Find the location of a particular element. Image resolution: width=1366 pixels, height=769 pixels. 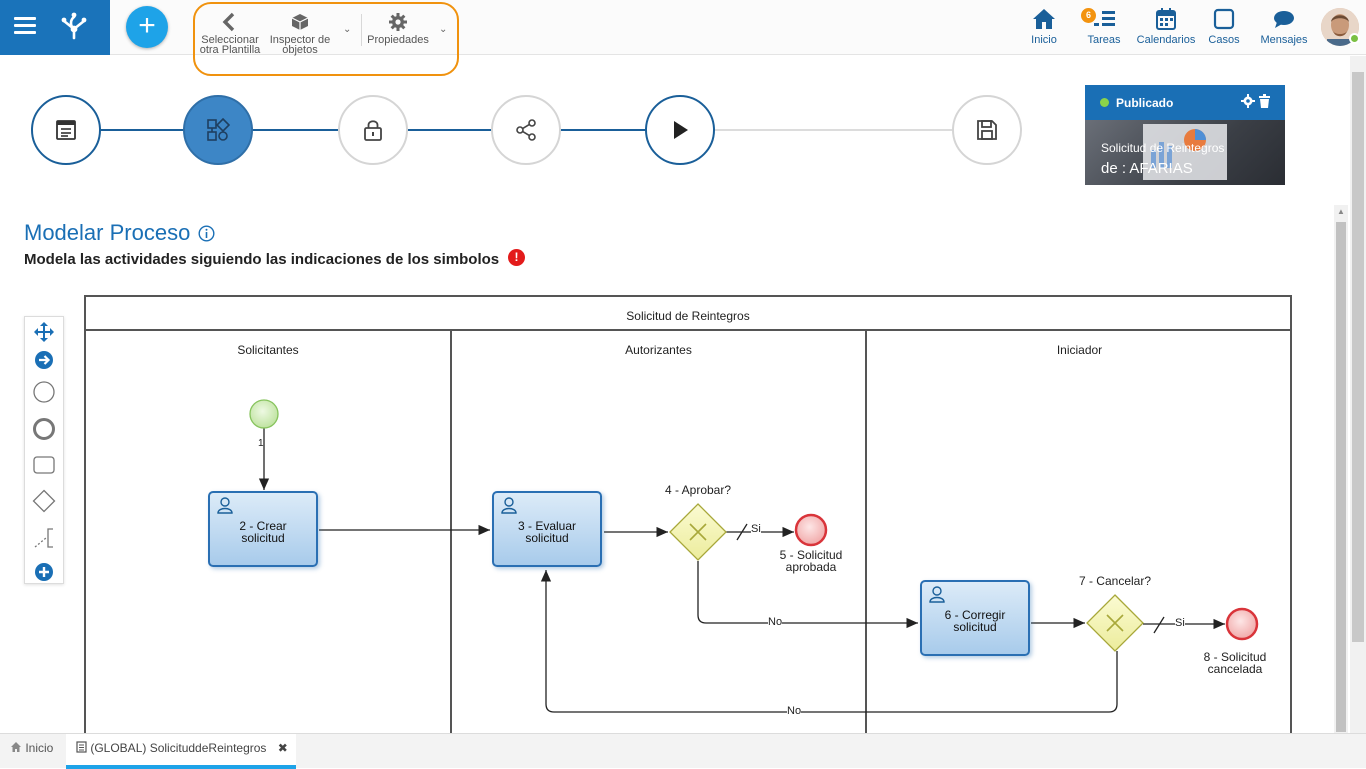

task-evaluar-solicitud: 3 - Evaluar solicitud is located at coordinates (547, 529).